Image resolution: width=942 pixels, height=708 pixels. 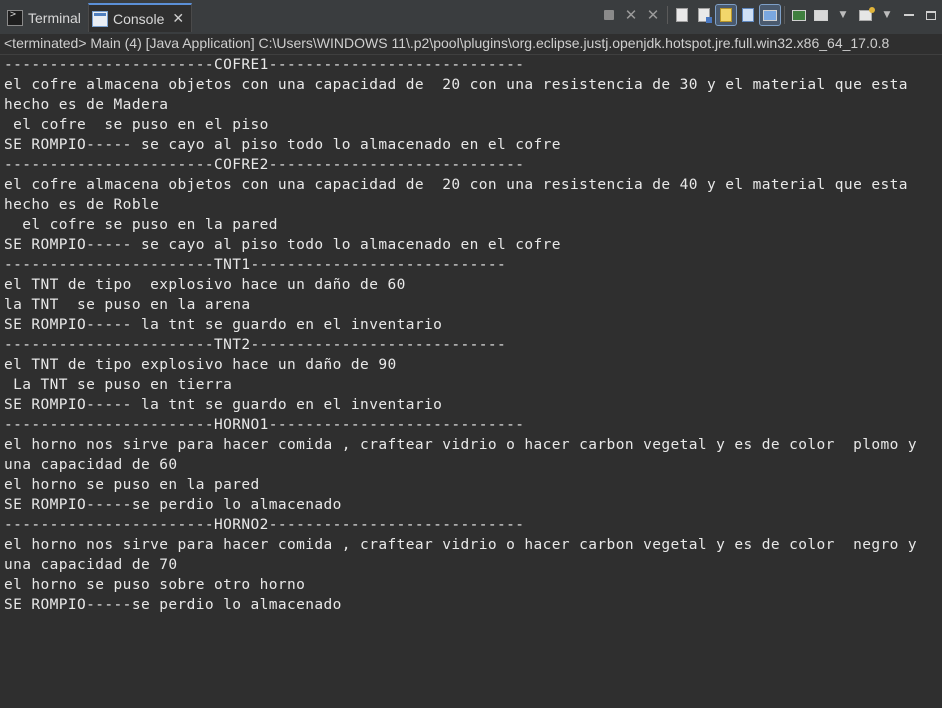 I want to click on terminate-icon, so click(x=609, y=15).